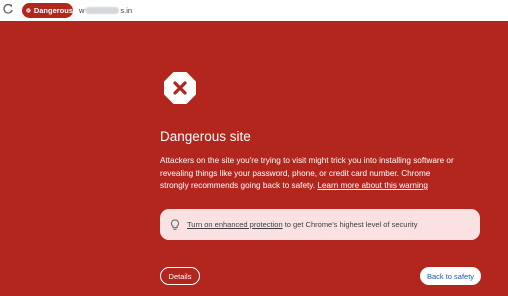  I want to click on back-to-safety-button: Back to safety, so click(450, 276).